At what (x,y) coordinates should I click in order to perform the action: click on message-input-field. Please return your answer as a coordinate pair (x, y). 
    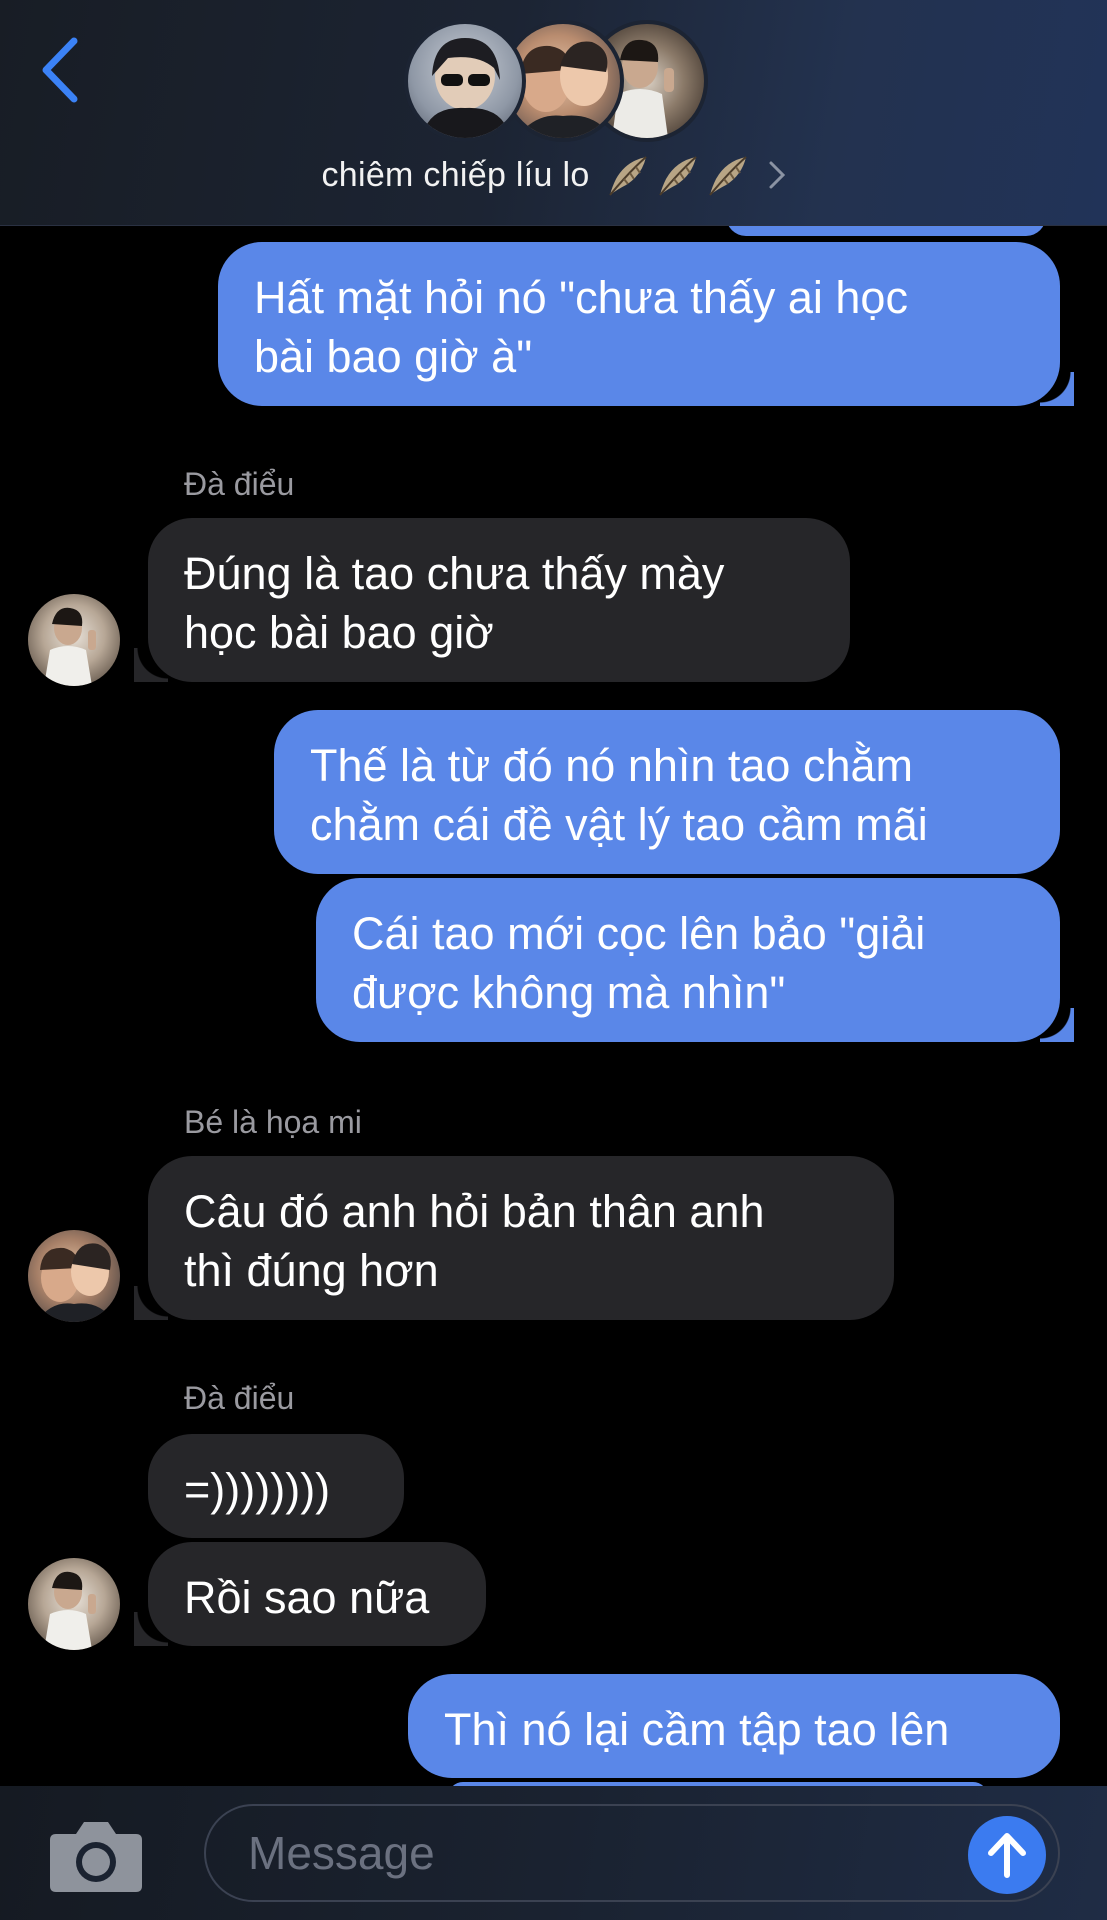
    Looking at the image, I should click on (632, 1853).